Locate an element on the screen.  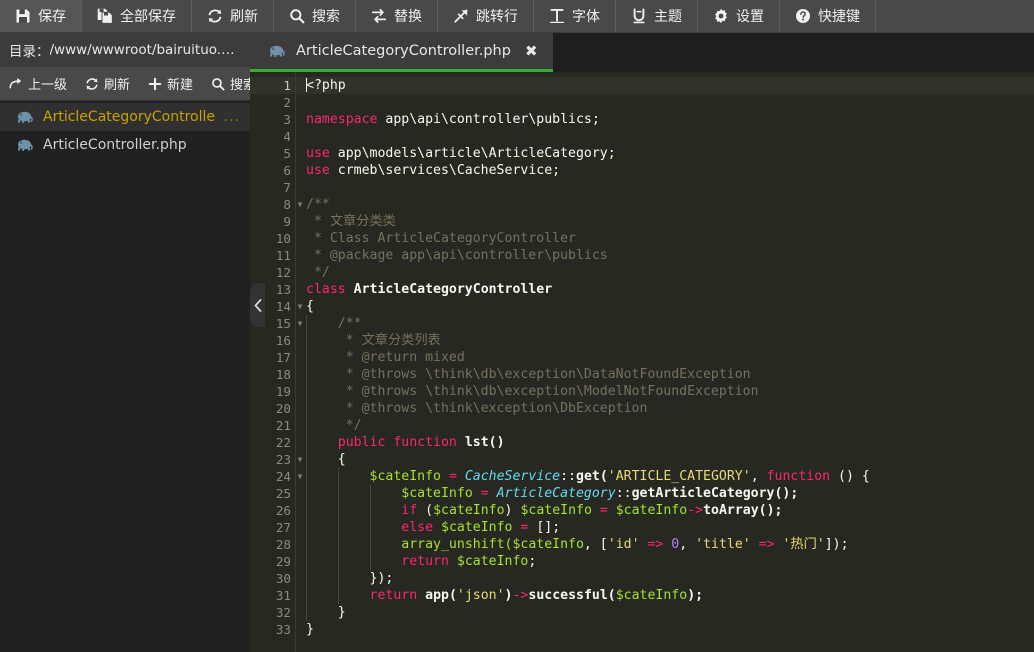
code-token: * 文章分类列表 is located at coordinates (389, 340).